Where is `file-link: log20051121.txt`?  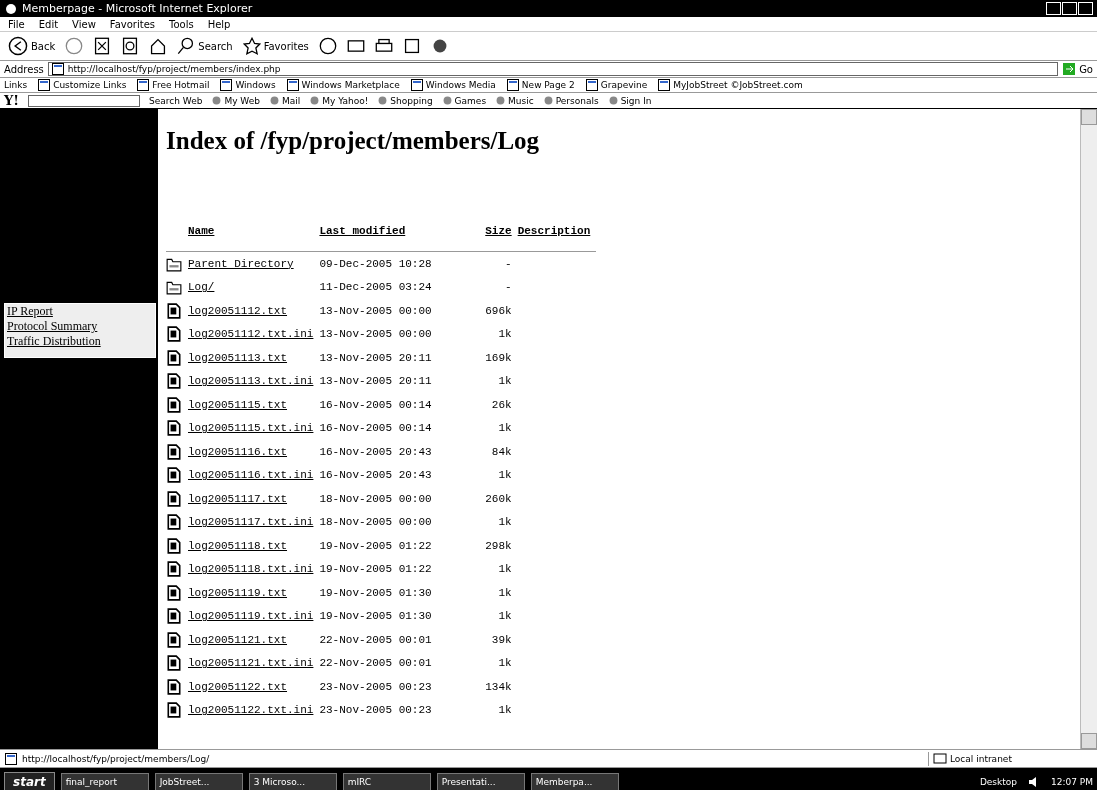
file-link: log20051121.txt is located at coordinates (254, 640).